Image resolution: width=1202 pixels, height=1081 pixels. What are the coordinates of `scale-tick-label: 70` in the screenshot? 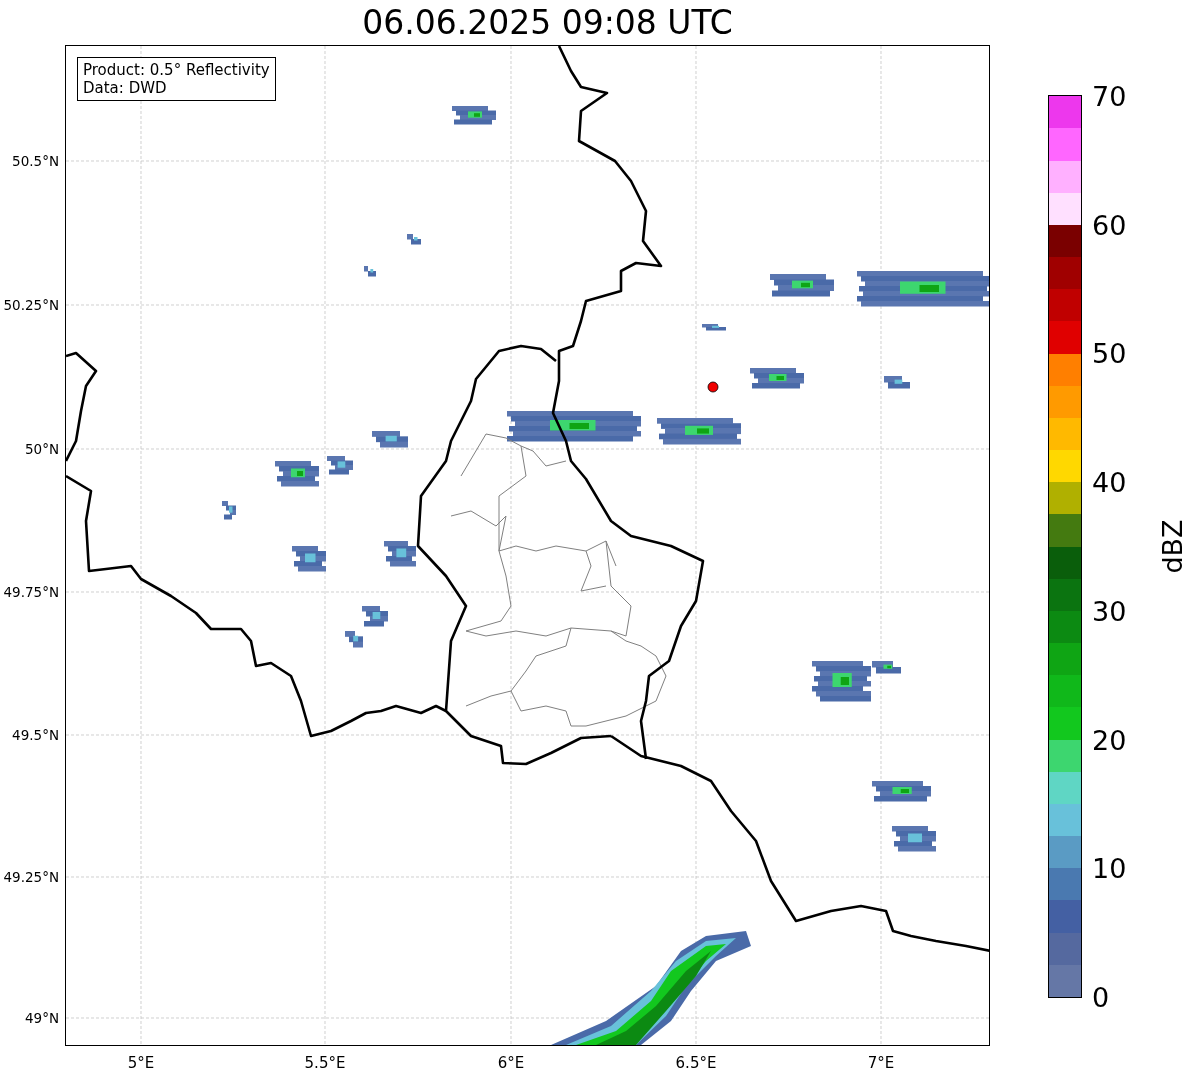 It's located at (1109, 96).